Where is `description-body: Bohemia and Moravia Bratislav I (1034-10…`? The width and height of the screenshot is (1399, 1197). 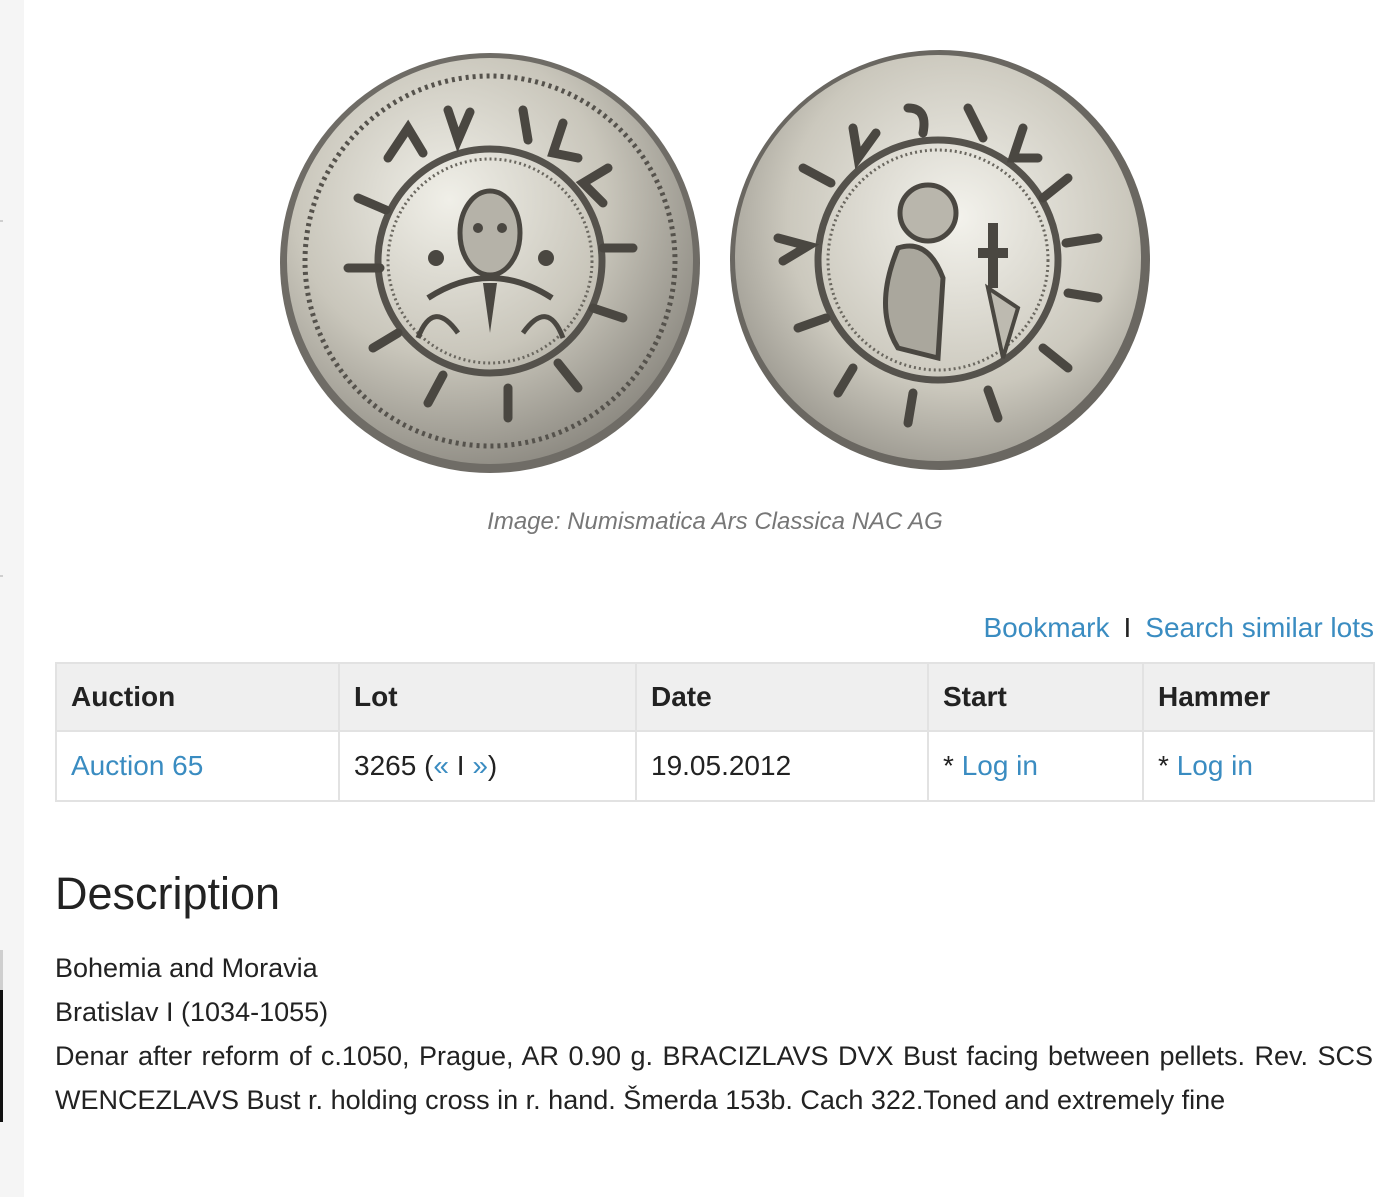
description-body: Bohemia and Moravia Bratislav I (1034-10… is located at coordinates (714, 1034).